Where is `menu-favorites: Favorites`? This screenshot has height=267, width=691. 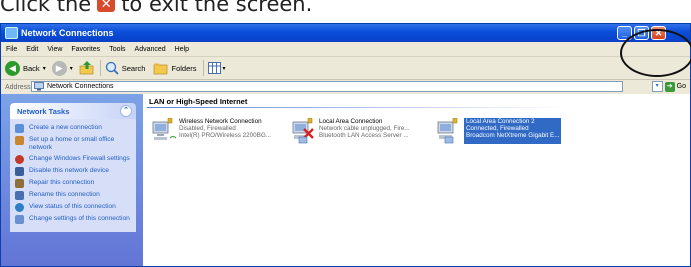
menu-favorites: Favorites is located at coordinates (85, 49).